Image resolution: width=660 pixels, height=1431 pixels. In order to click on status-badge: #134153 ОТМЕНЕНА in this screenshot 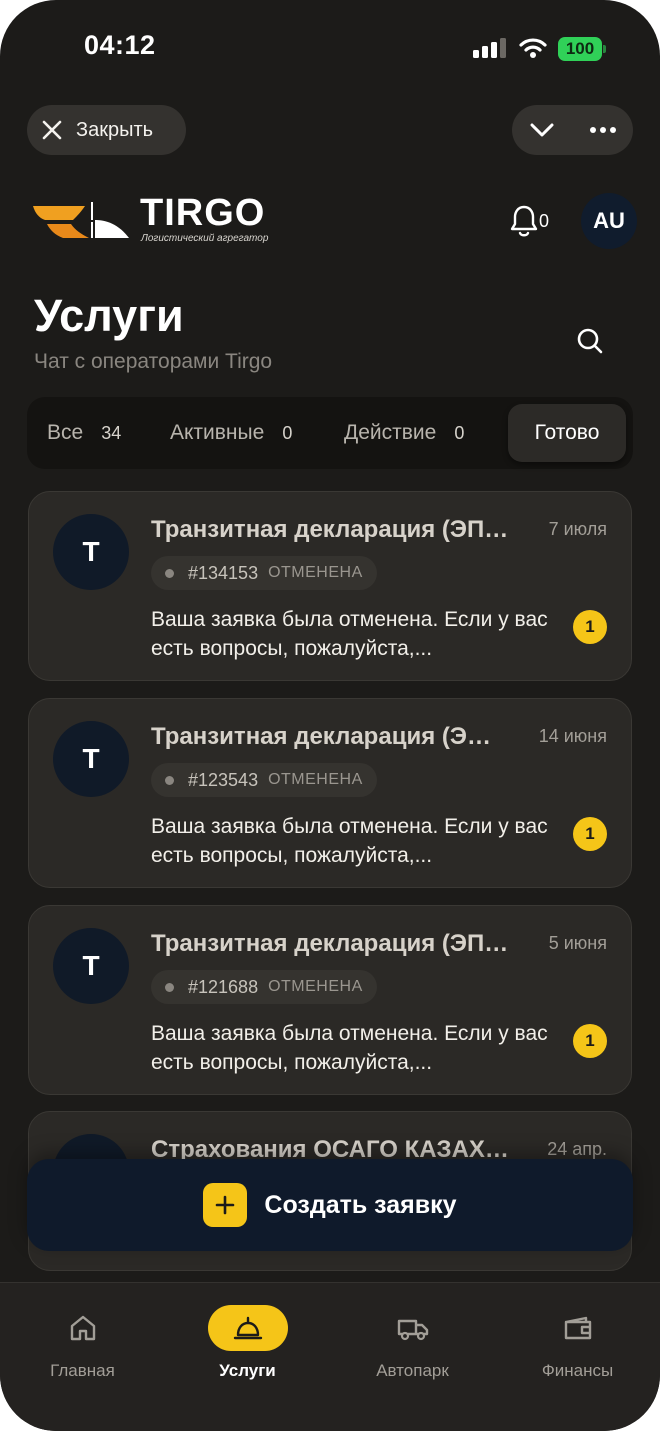, I will do `click(264, 573)`.